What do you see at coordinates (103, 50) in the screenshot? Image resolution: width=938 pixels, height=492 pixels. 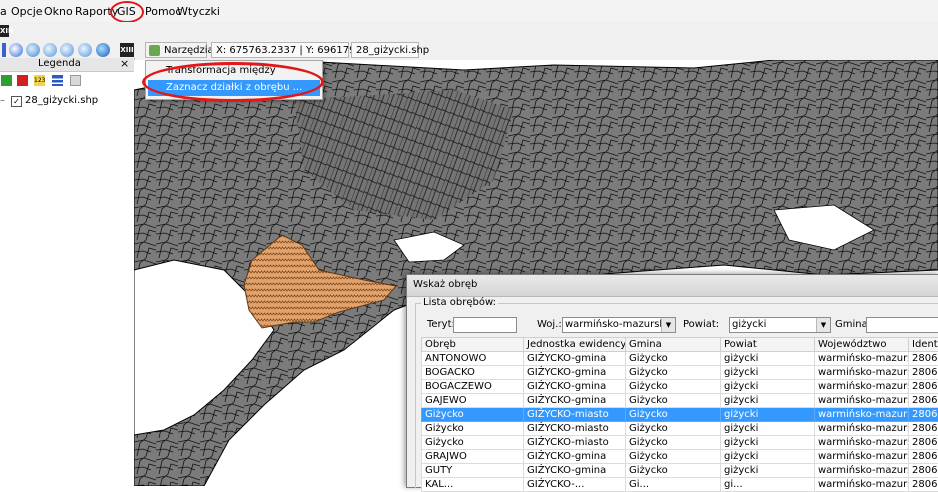 I see `refresh-icon` at bounding box center [103, 50].